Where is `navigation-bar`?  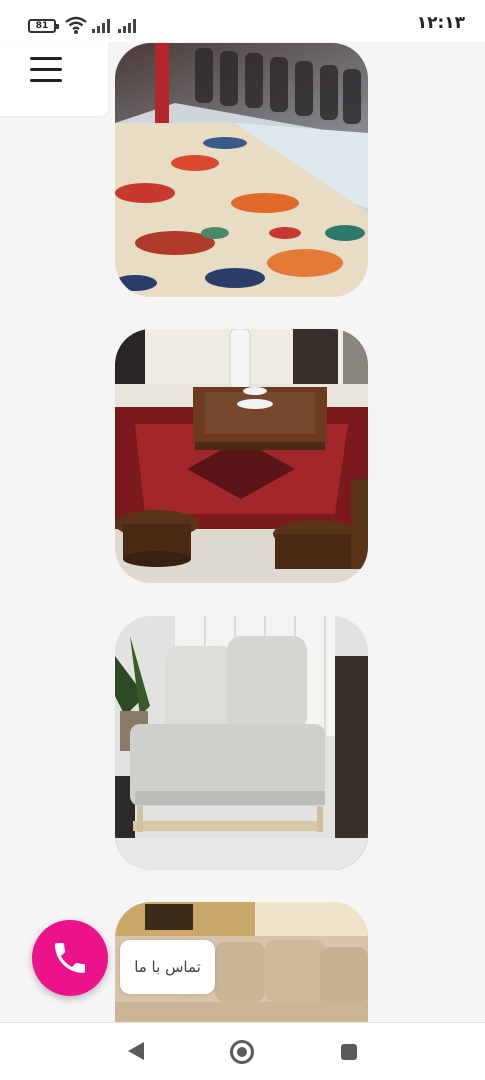 navigation-bar is located at coordinates (242, 1051).